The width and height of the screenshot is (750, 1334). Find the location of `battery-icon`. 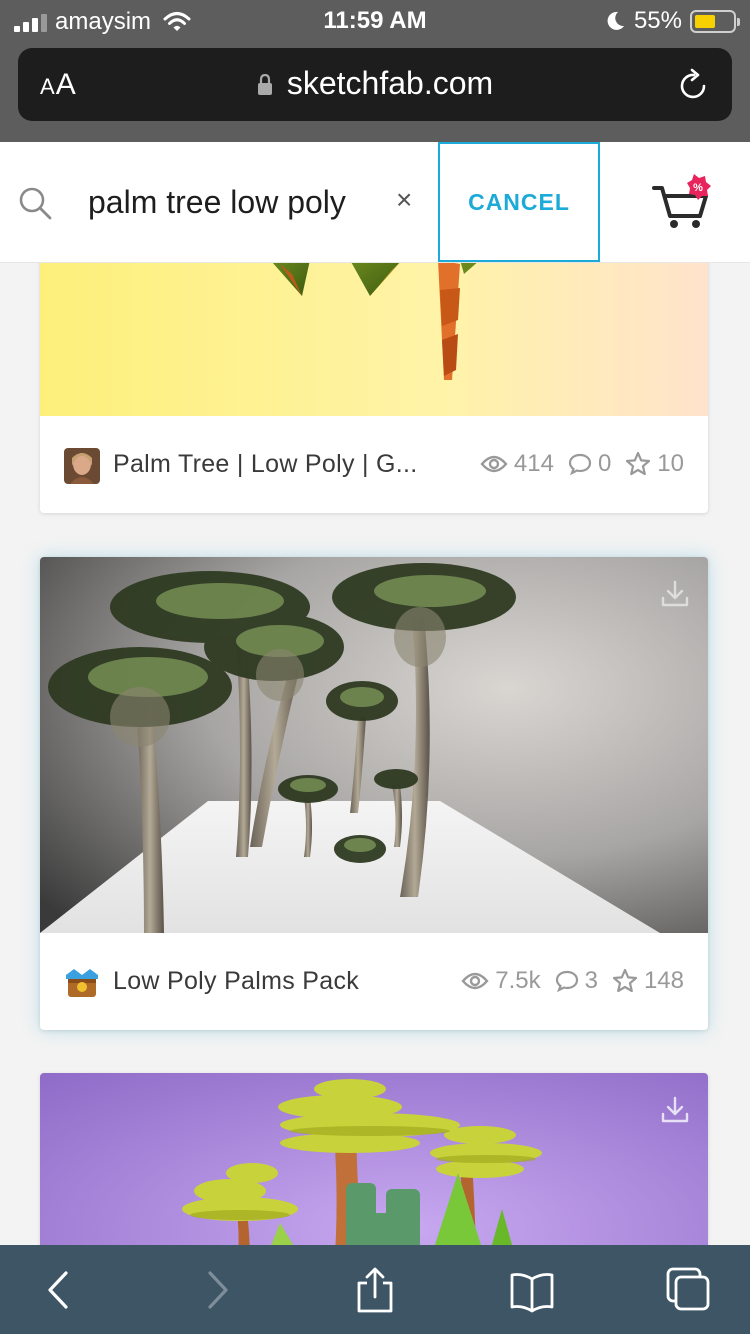

battery-icon is located at coordinates (715, 21).